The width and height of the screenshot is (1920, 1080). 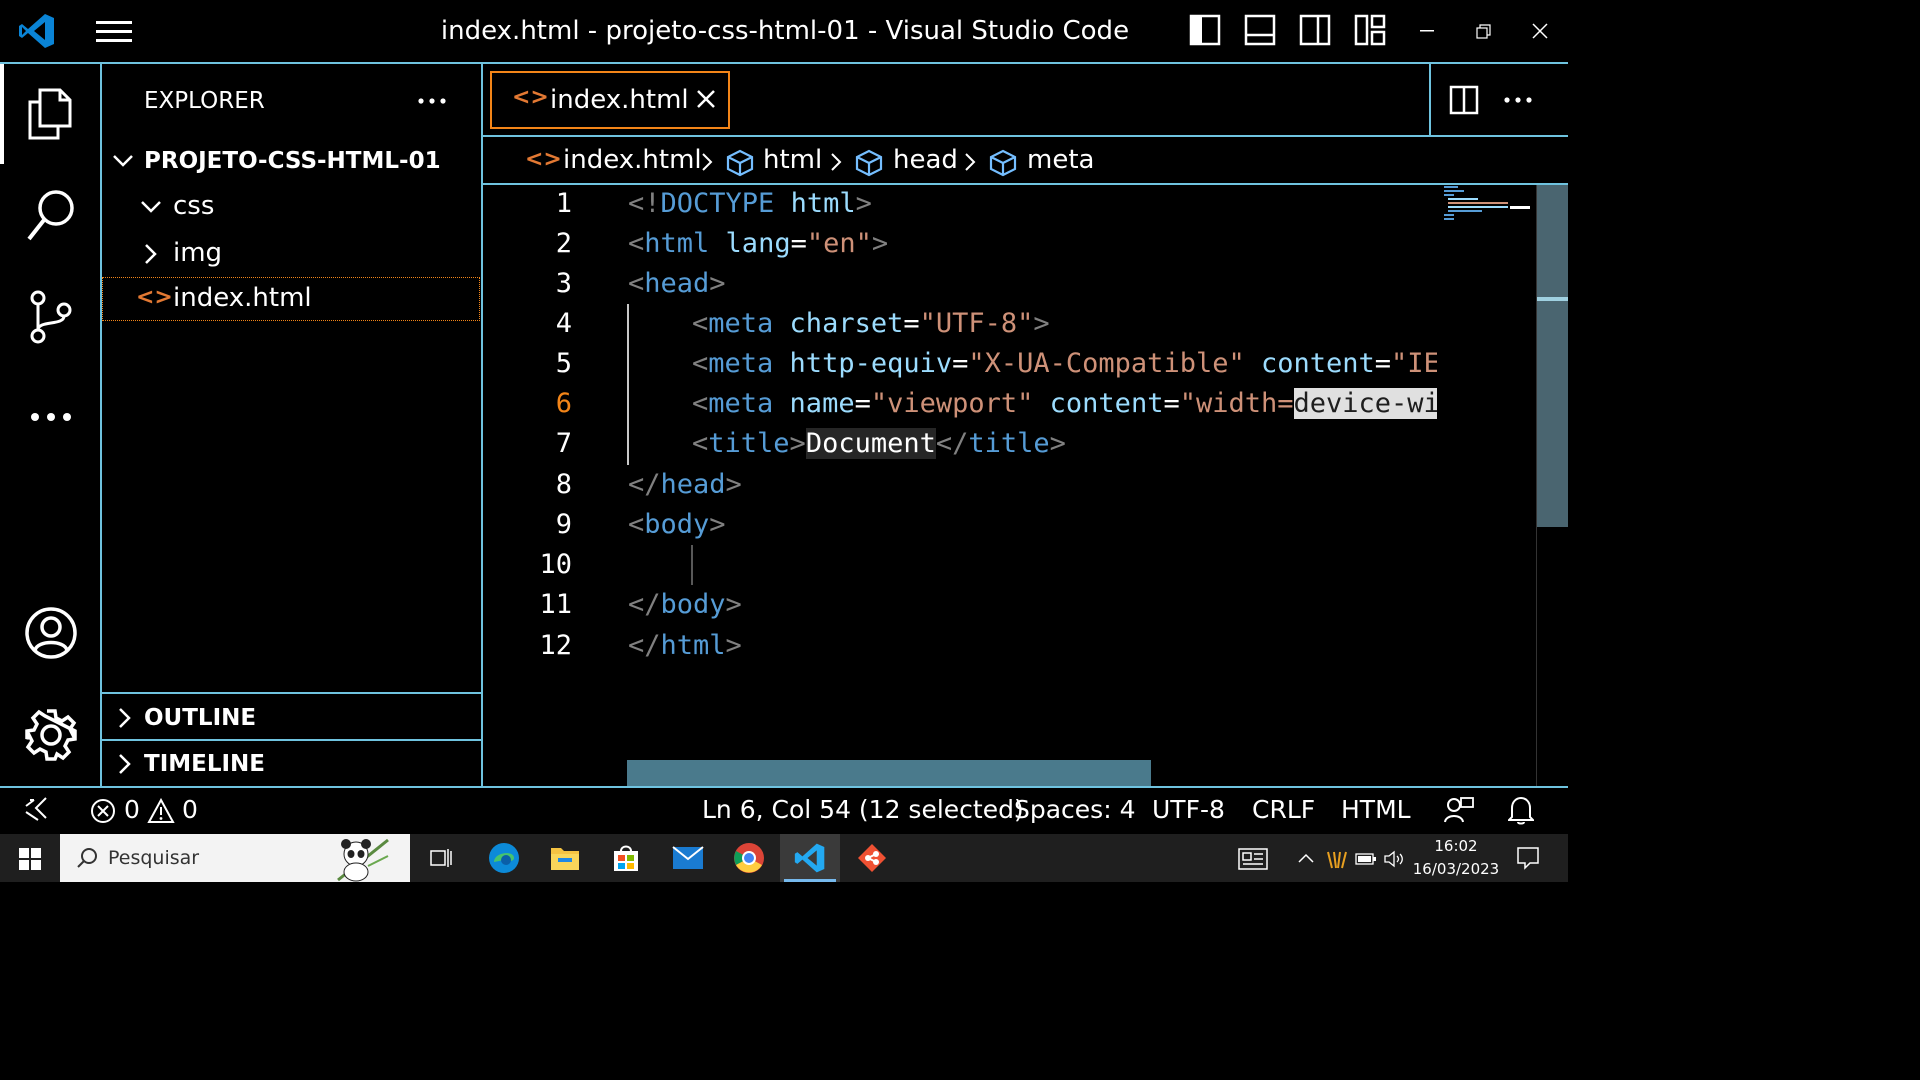 I want to click on line-number-active: 6, so click(x=563, y=403).